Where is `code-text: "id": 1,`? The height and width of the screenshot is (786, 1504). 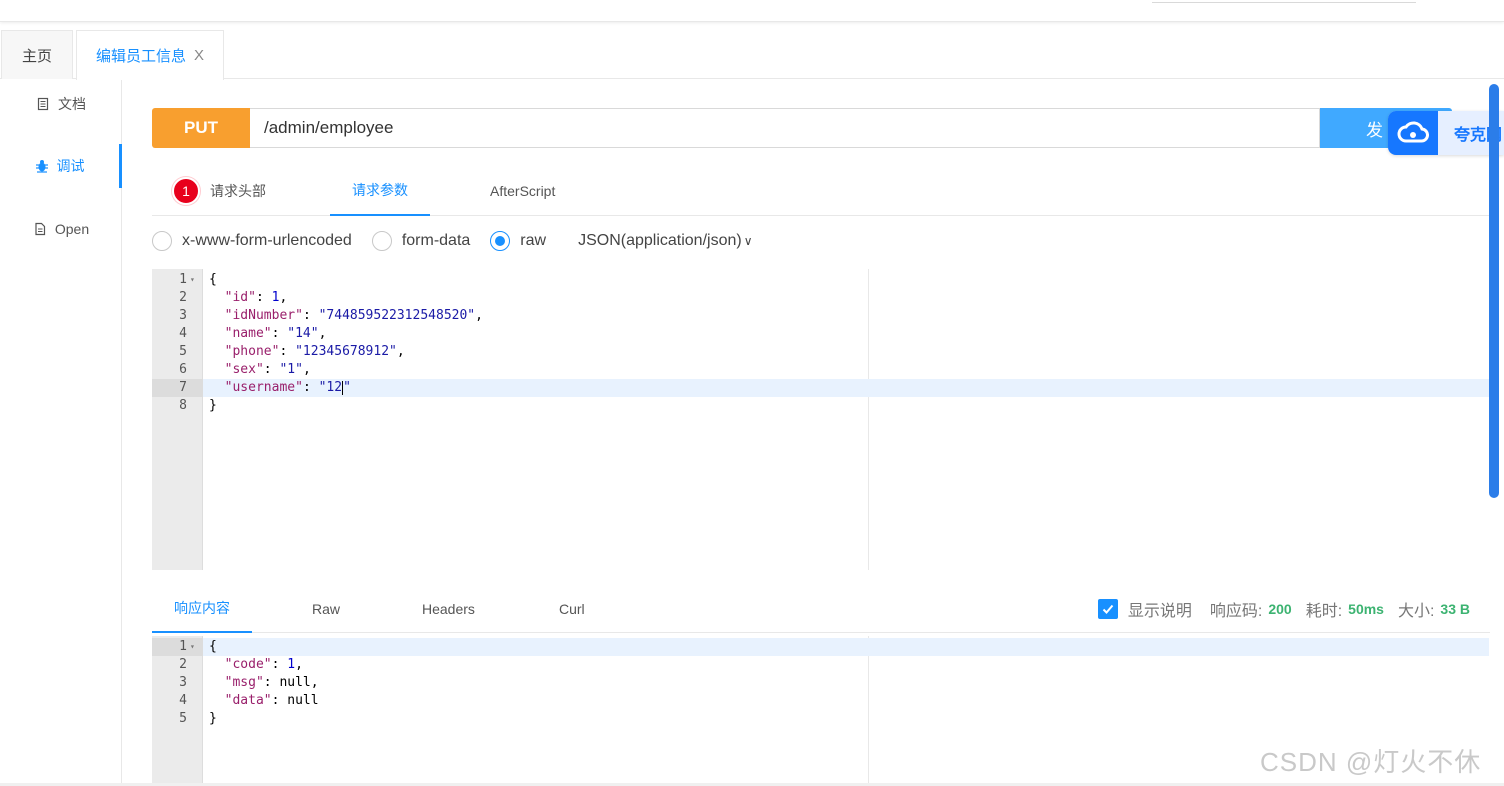 code-text: "id": 1, is located at coordinates (248, 298).